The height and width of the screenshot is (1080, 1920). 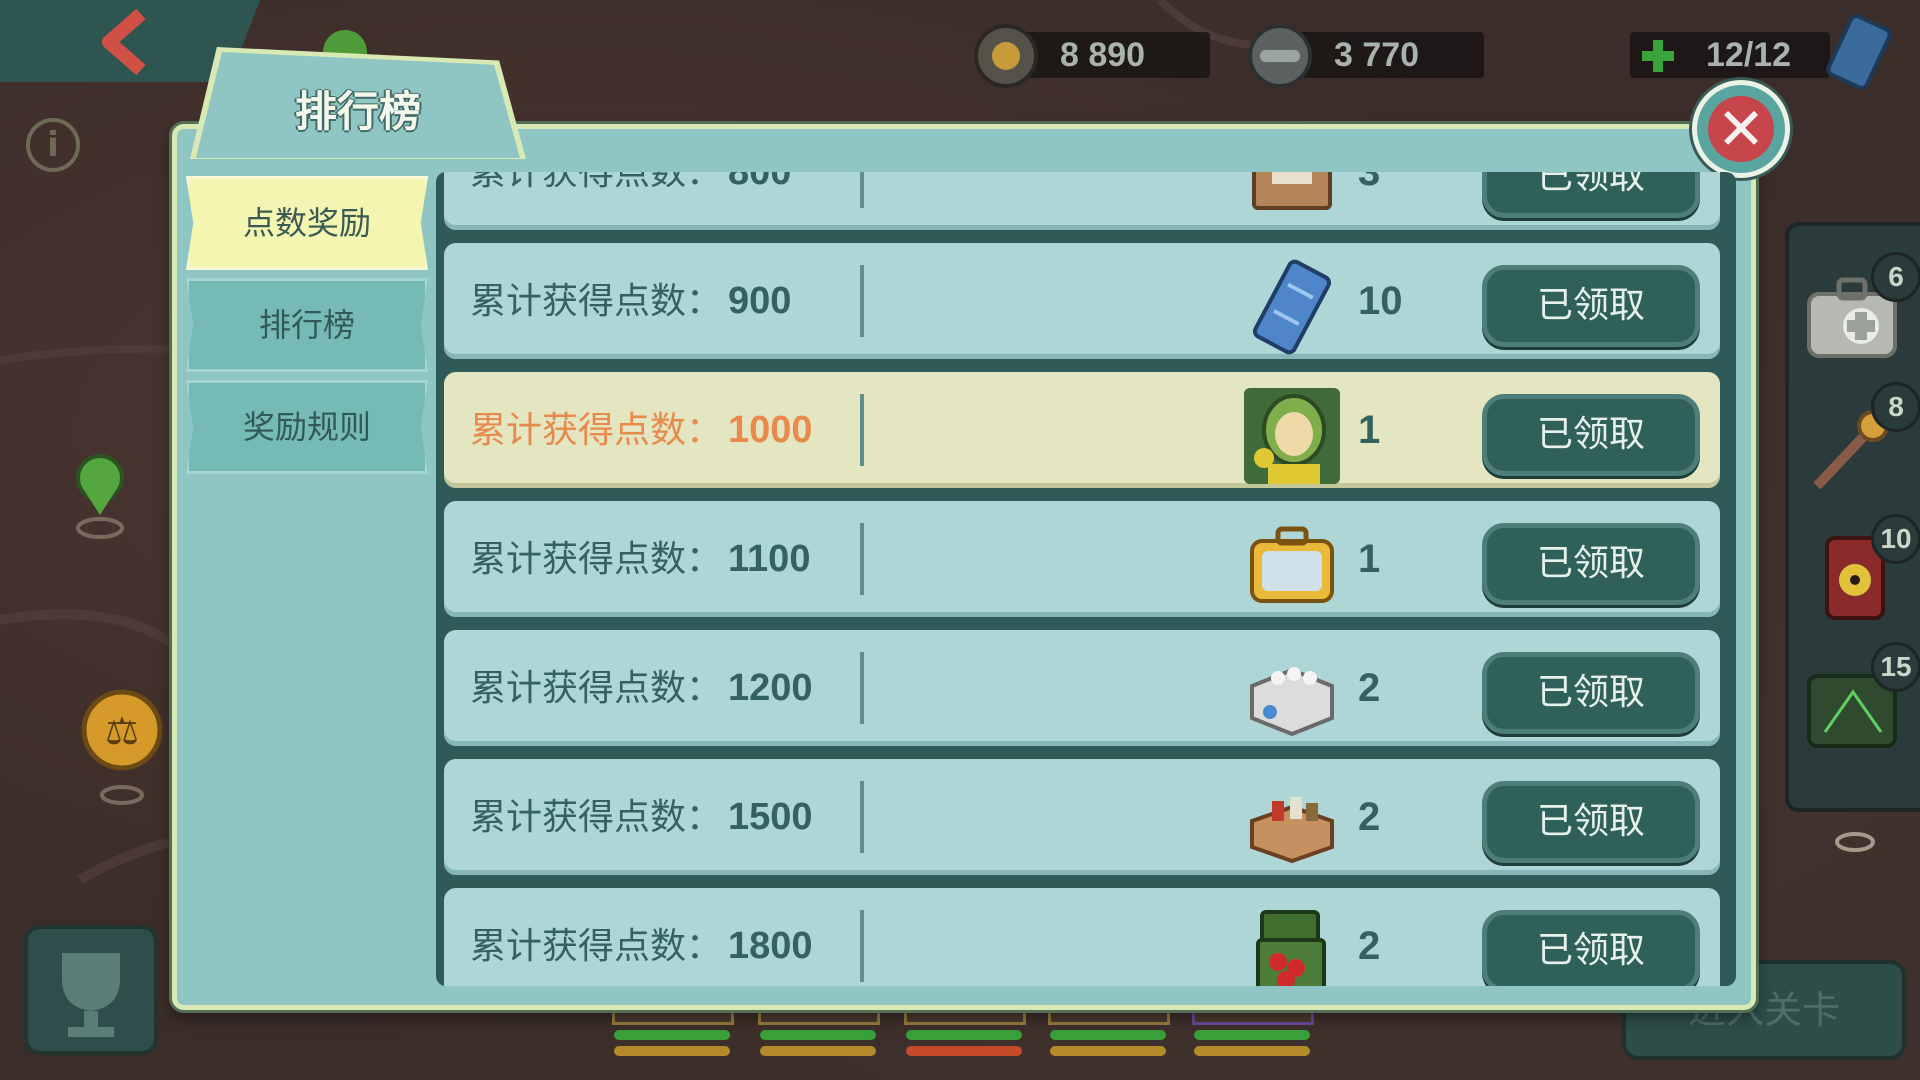 What do you see at coordinates (1291, 948) in the screenshot?
I see `nuka-crate-icon` at bounding box center [1291, 948].